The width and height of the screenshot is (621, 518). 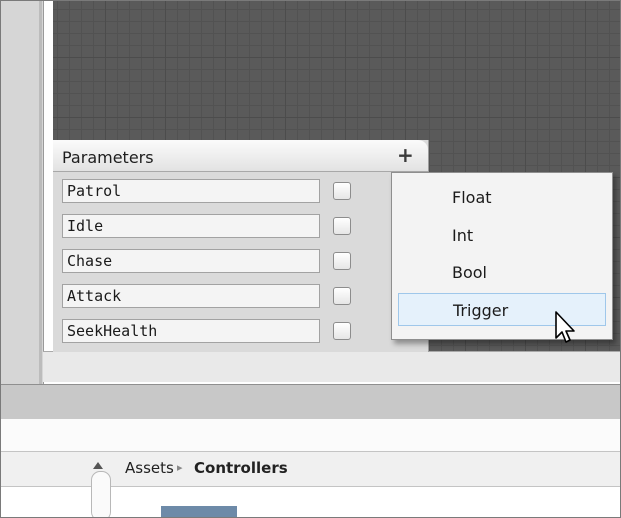 What do you see at coordinates (191, 226) in the screenshot?
I see `parameter-name-field: Idle` at bounding box center [191, 226].